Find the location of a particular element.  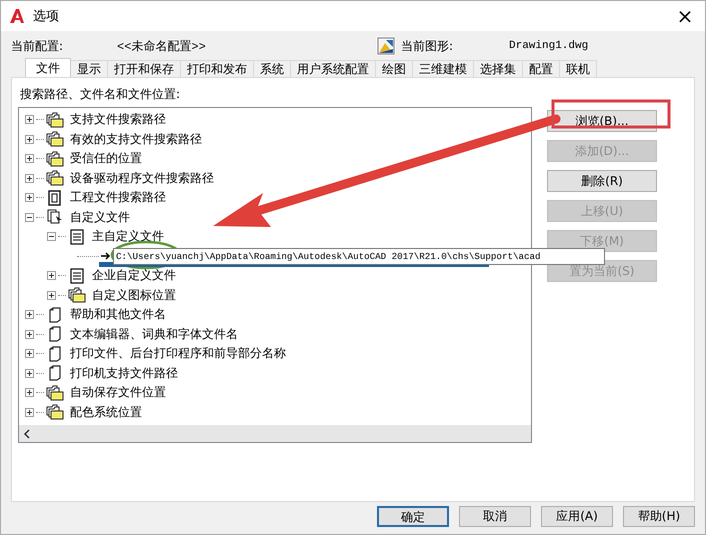

tab: 系统 is located at coordinates (272, 68).